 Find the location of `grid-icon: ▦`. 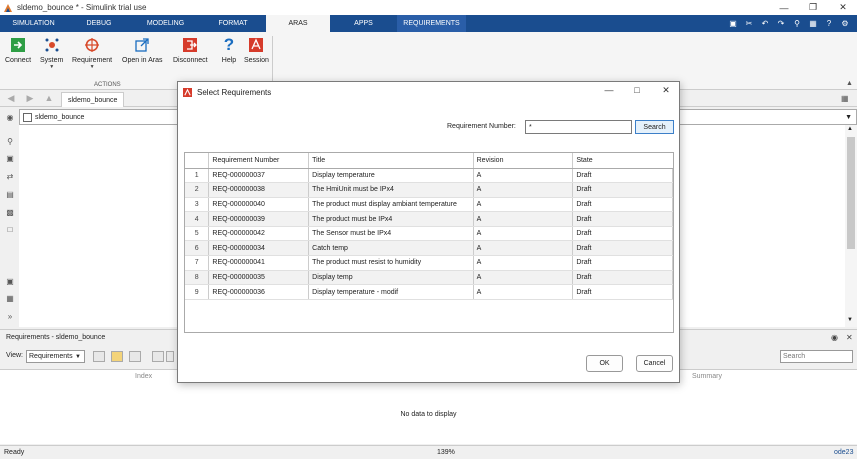

grid-icon: ▦ is located at coordinates (813, 24).